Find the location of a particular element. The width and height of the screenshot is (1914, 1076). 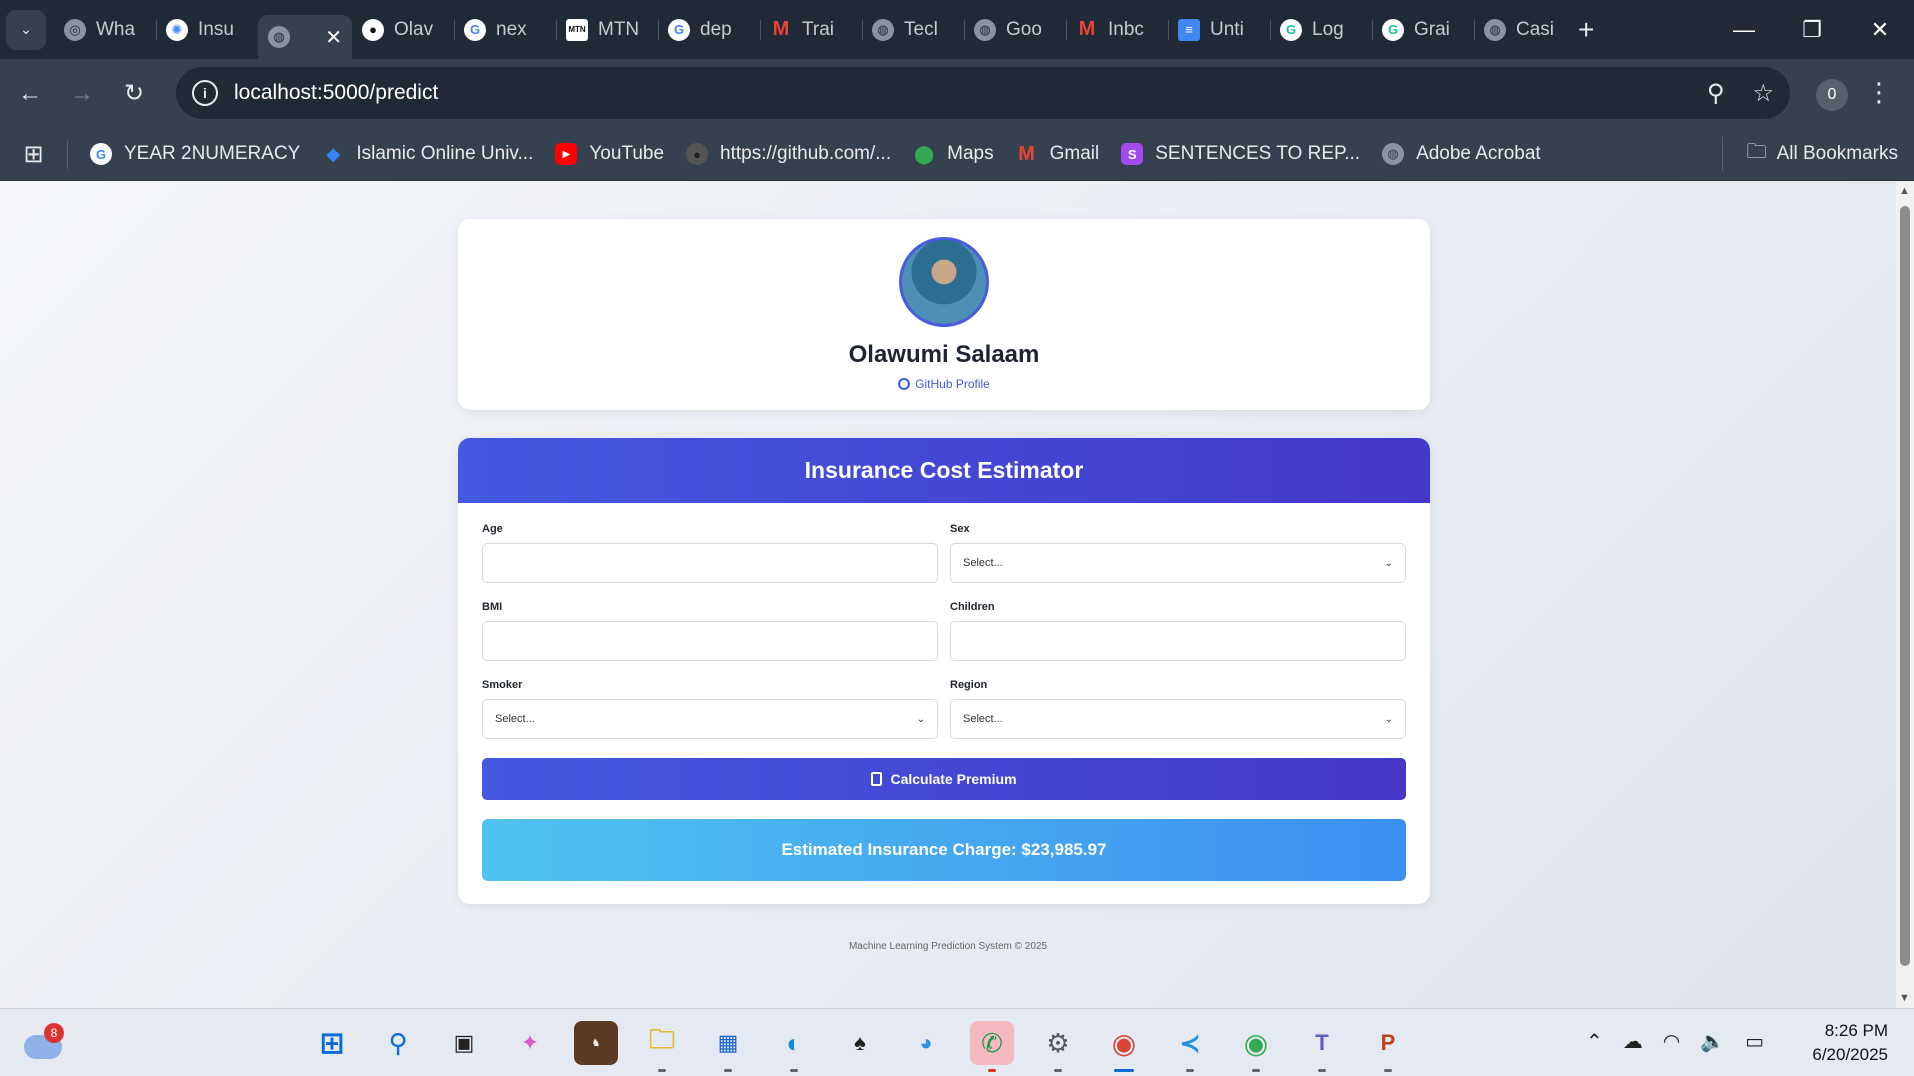

file-explorer-icon: 🗀 is located at coordinates (662, 1046).